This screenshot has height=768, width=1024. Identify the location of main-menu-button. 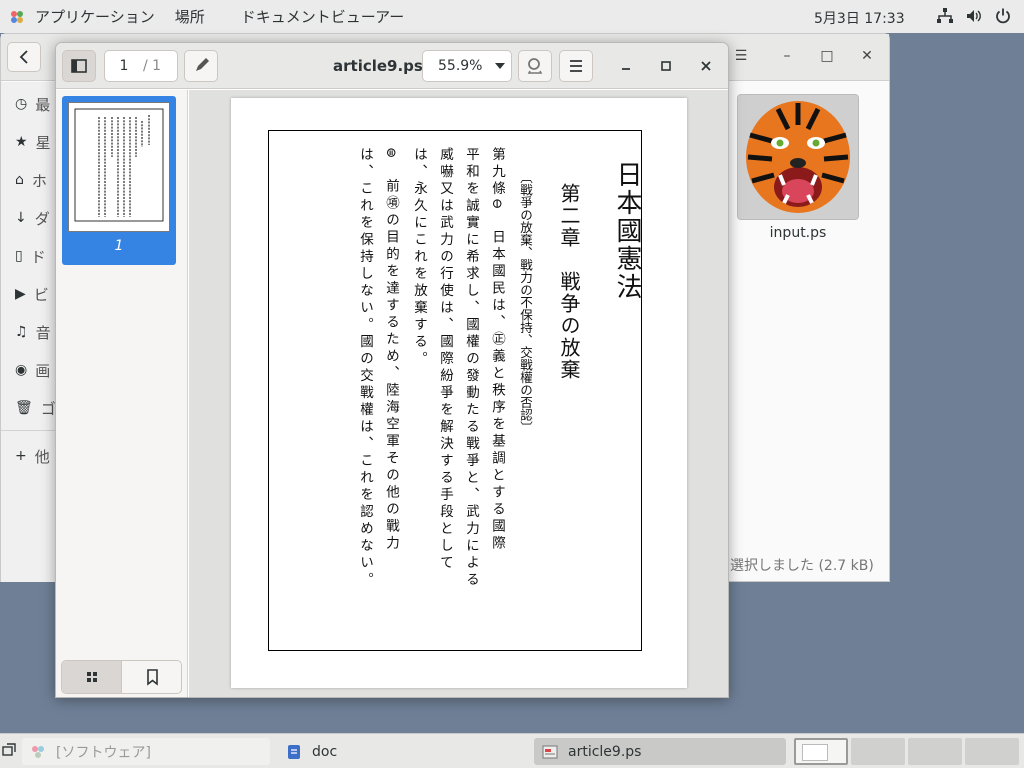
(576, 66).